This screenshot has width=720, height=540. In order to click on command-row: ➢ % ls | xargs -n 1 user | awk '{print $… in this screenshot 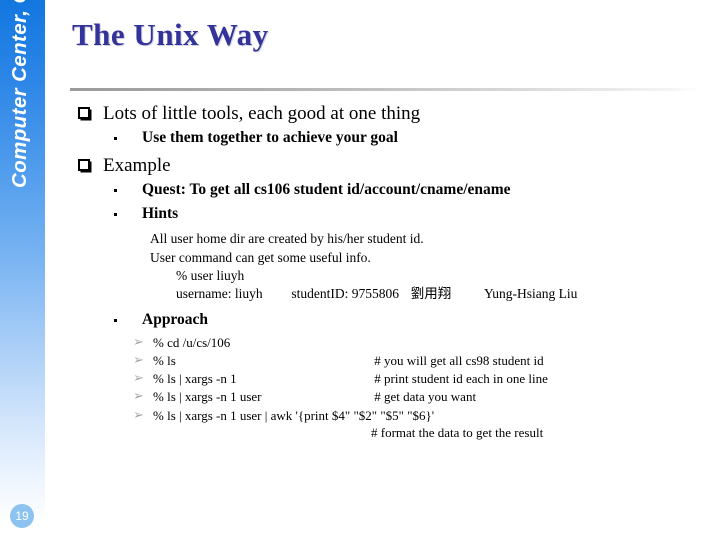, I will do `click(392, 415)`.